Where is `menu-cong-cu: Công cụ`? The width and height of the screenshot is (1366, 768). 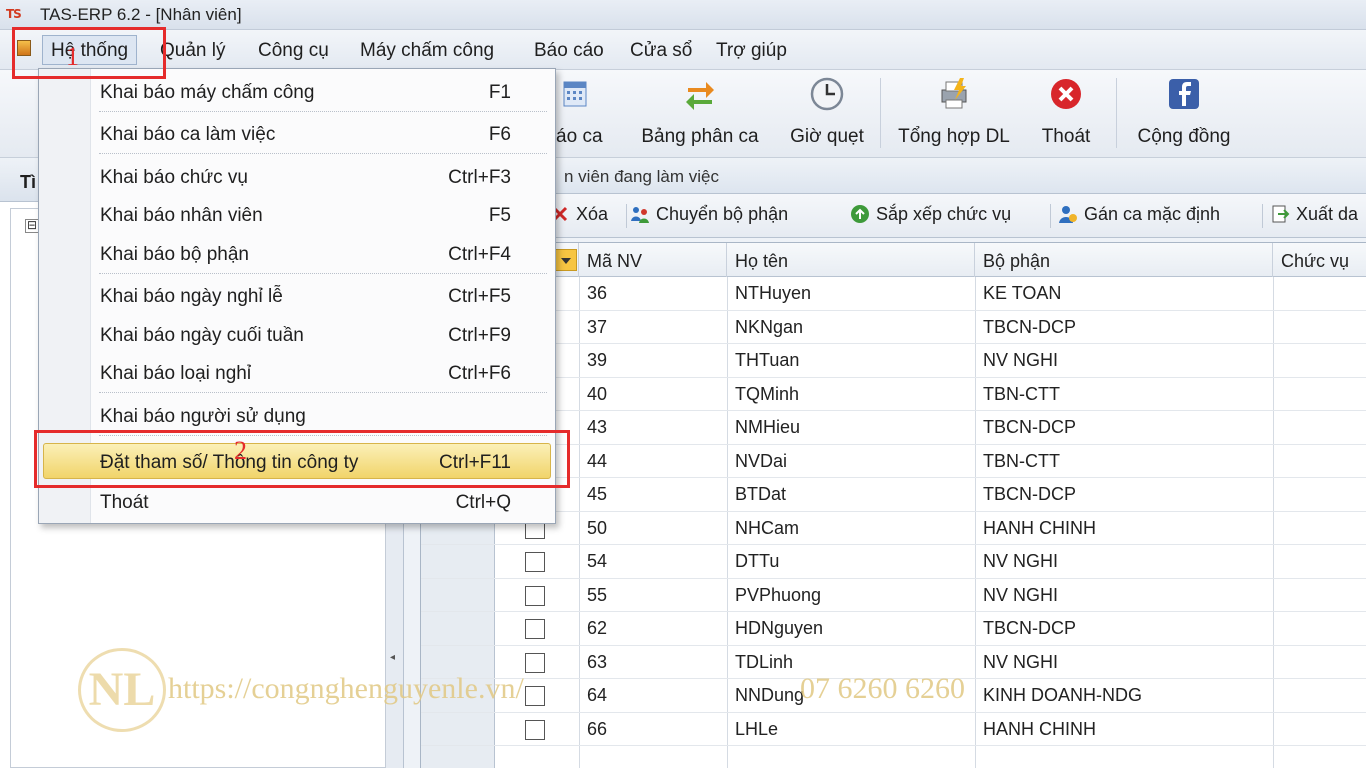
menu-cong-cu: Công cụ is located at coordinates (293, 51).